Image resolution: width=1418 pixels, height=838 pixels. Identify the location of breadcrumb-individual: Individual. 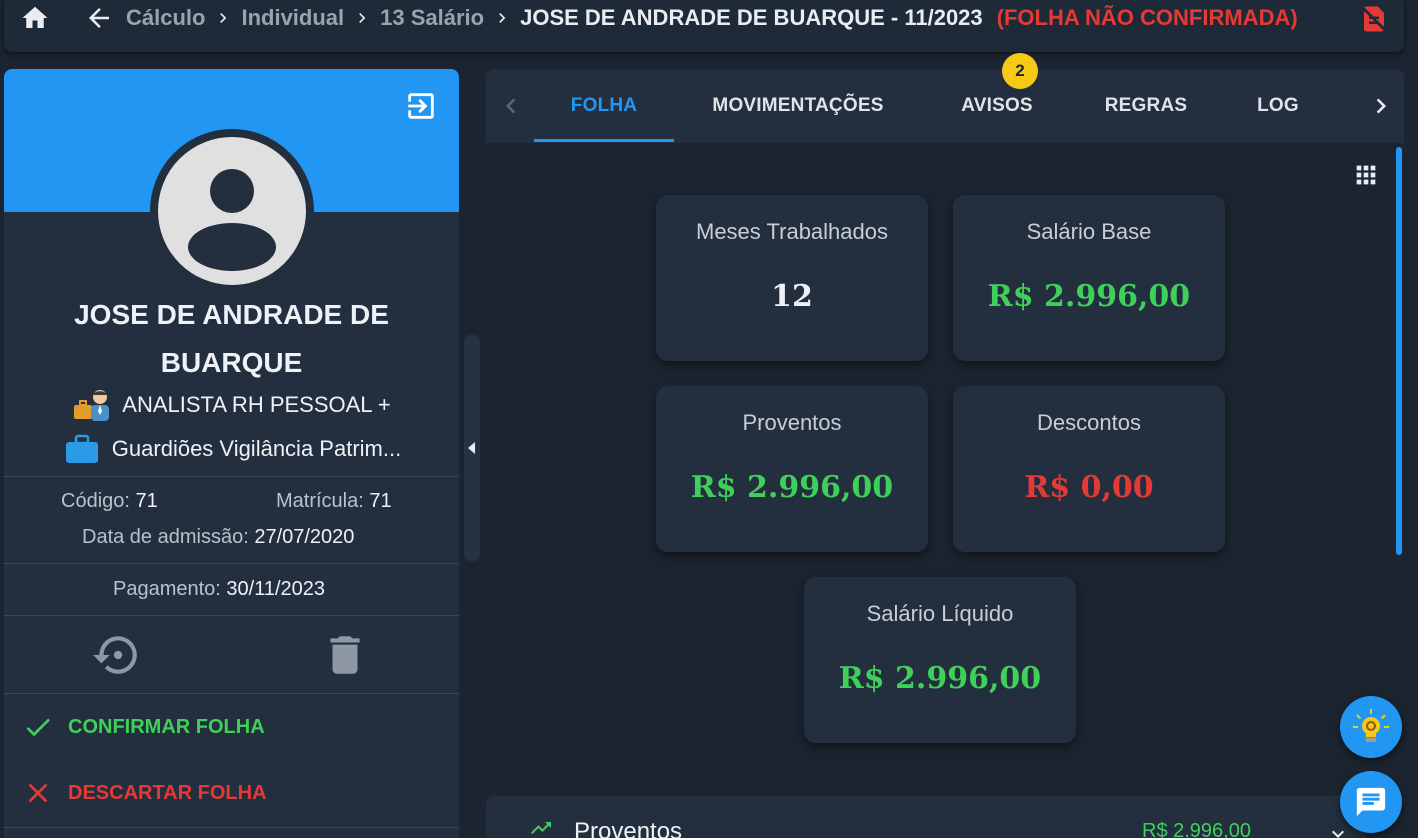
(292, 18).